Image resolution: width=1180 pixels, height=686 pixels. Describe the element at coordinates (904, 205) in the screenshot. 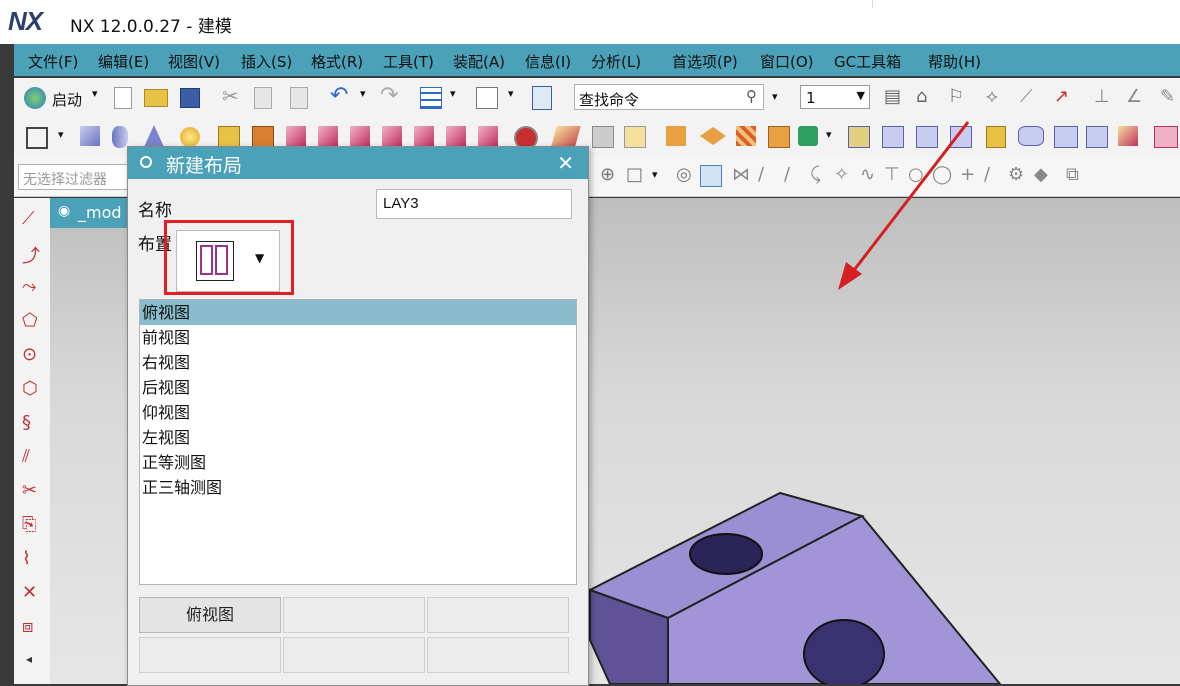

I see `annotation-arrow` at that location.